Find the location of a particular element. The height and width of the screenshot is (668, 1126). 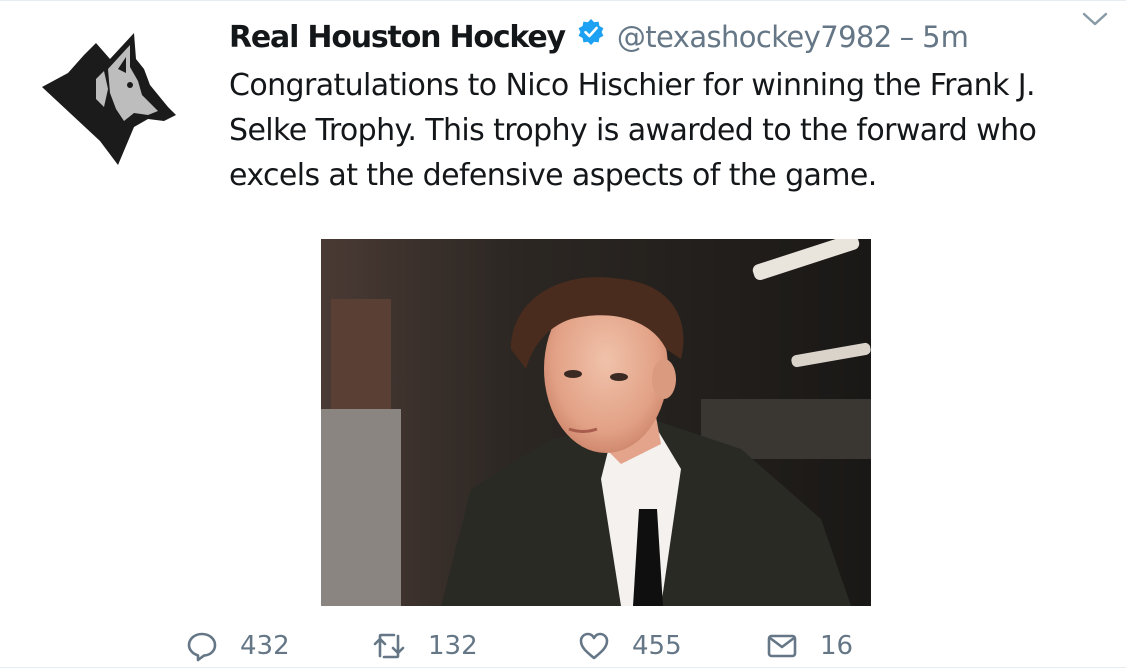

reply-icon is located at coordinates (202, 647).